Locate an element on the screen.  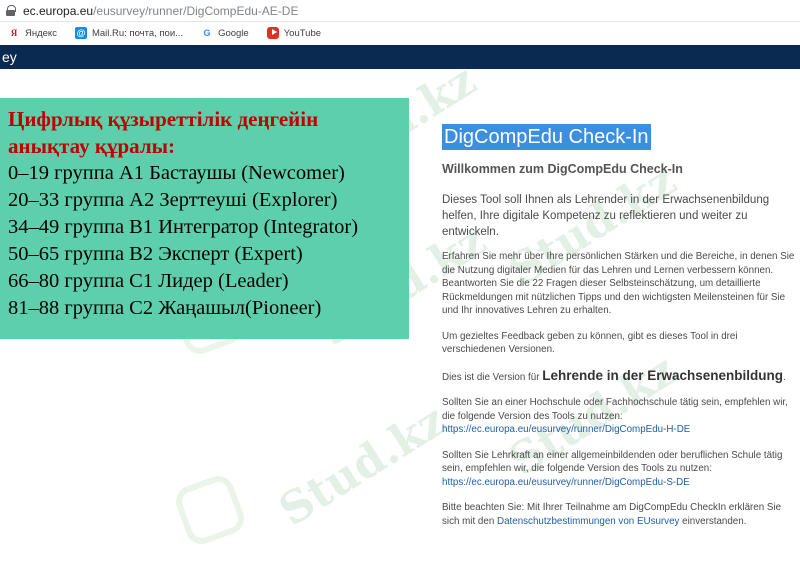
yandex-icon: Я is located at coordinates (14, 33).